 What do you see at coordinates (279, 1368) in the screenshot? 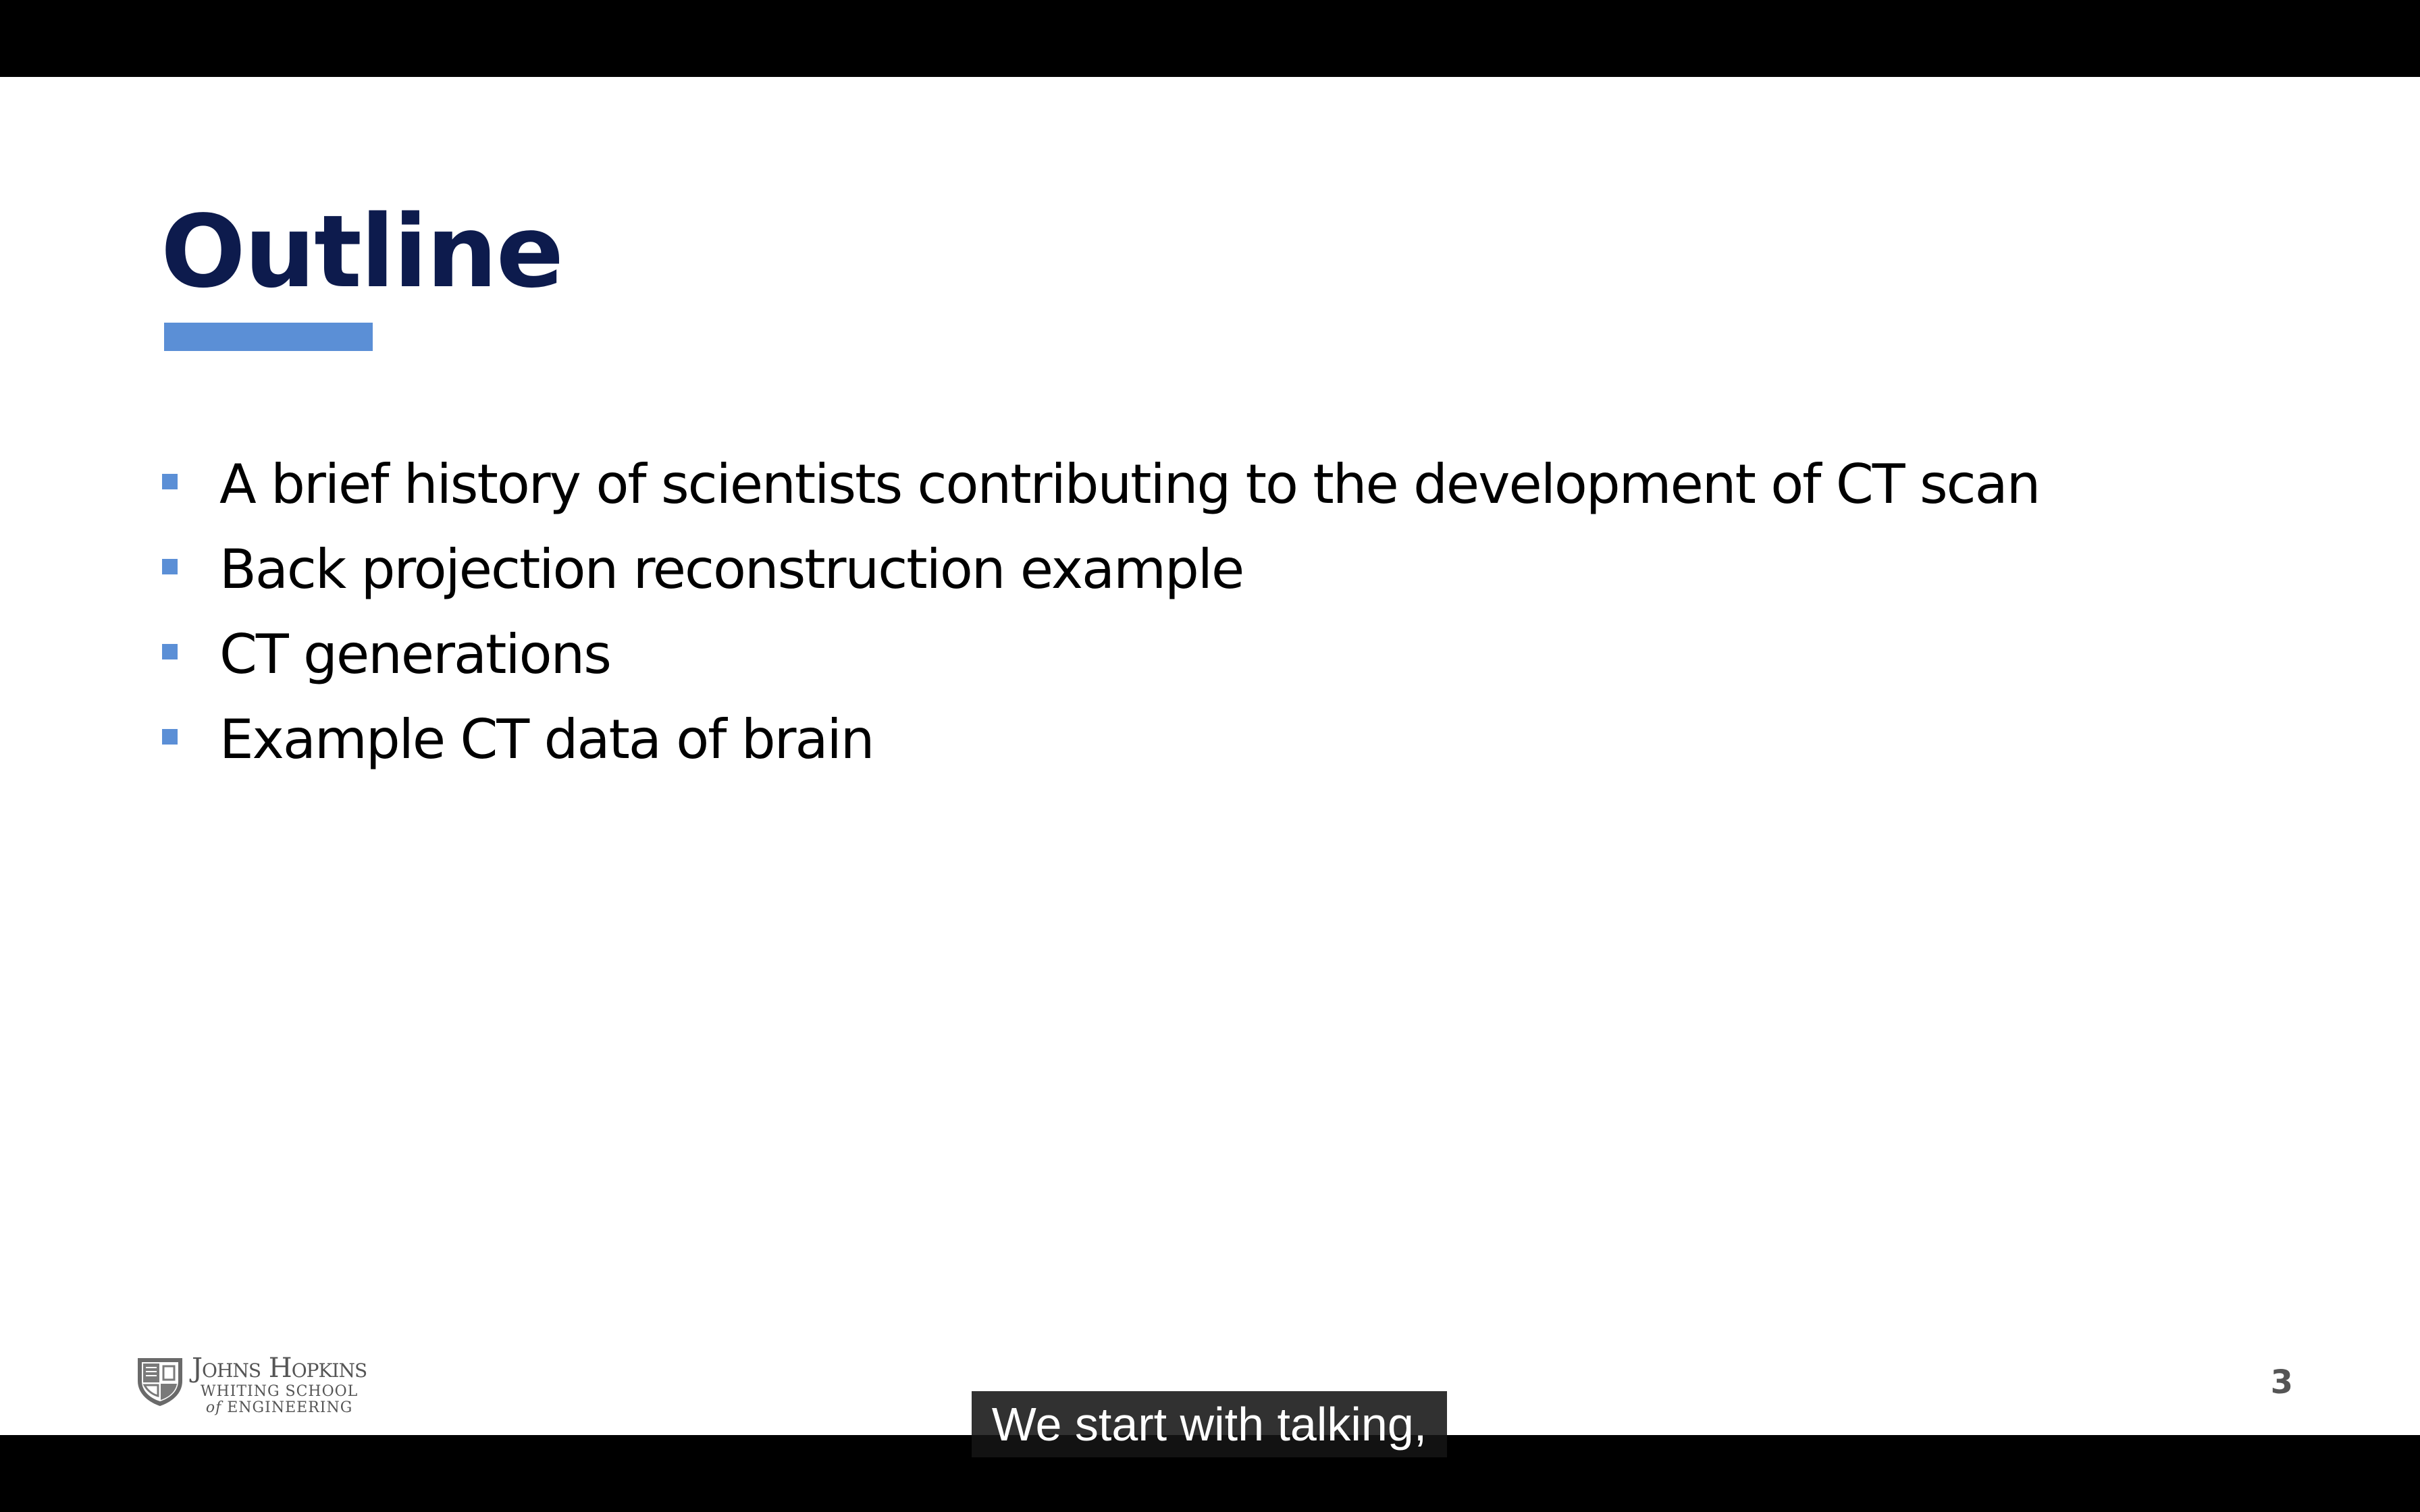
I see `logo-name: Johns Hopkins` at bounding box center [279, 1368].